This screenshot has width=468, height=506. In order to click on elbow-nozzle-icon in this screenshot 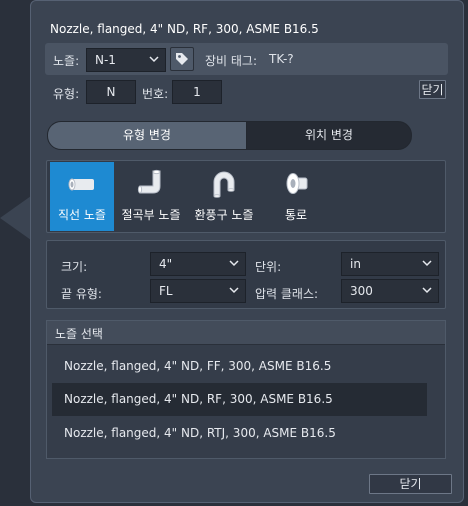, I will do `click(151, 184)`.